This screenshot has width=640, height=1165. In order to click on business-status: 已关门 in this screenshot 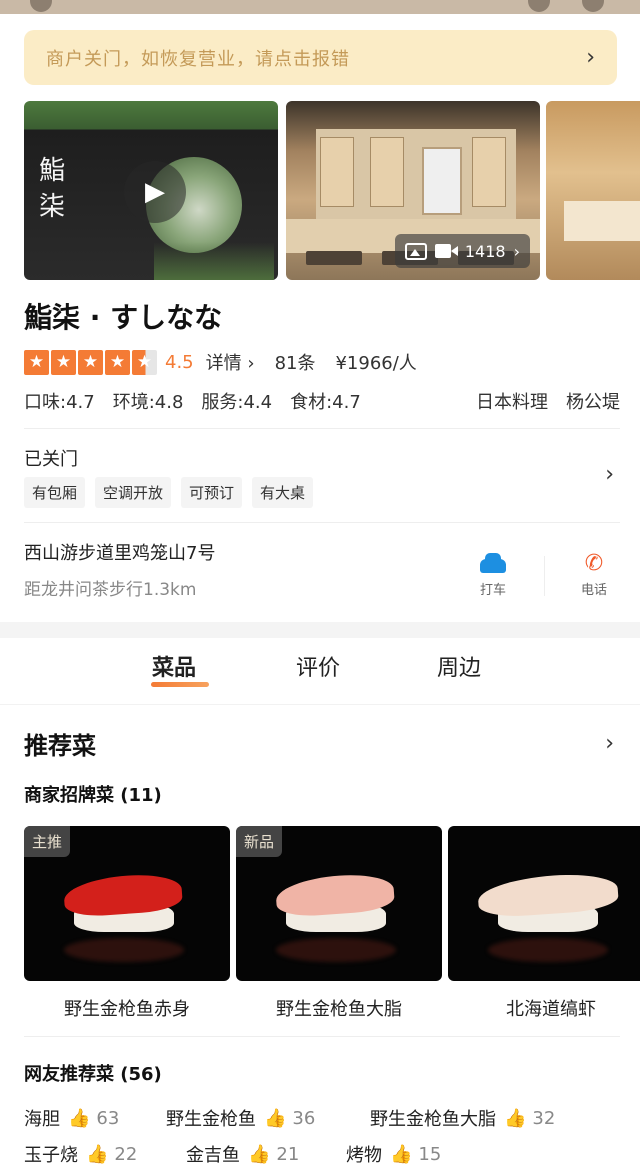, I will do `click(51, 458)`.